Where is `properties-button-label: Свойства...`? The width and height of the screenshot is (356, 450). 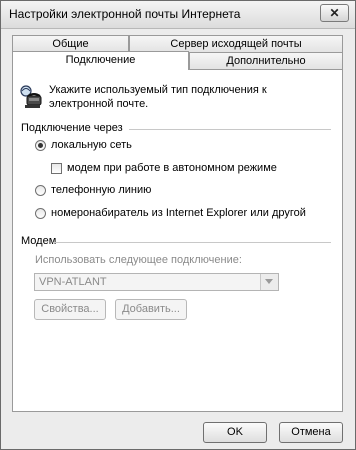
properties-button-label: Свойства... is located at coordinates (70, 309).